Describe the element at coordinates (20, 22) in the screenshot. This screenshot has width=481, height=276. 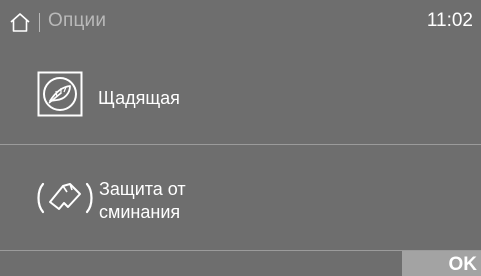
I see `home-icon` at that location.